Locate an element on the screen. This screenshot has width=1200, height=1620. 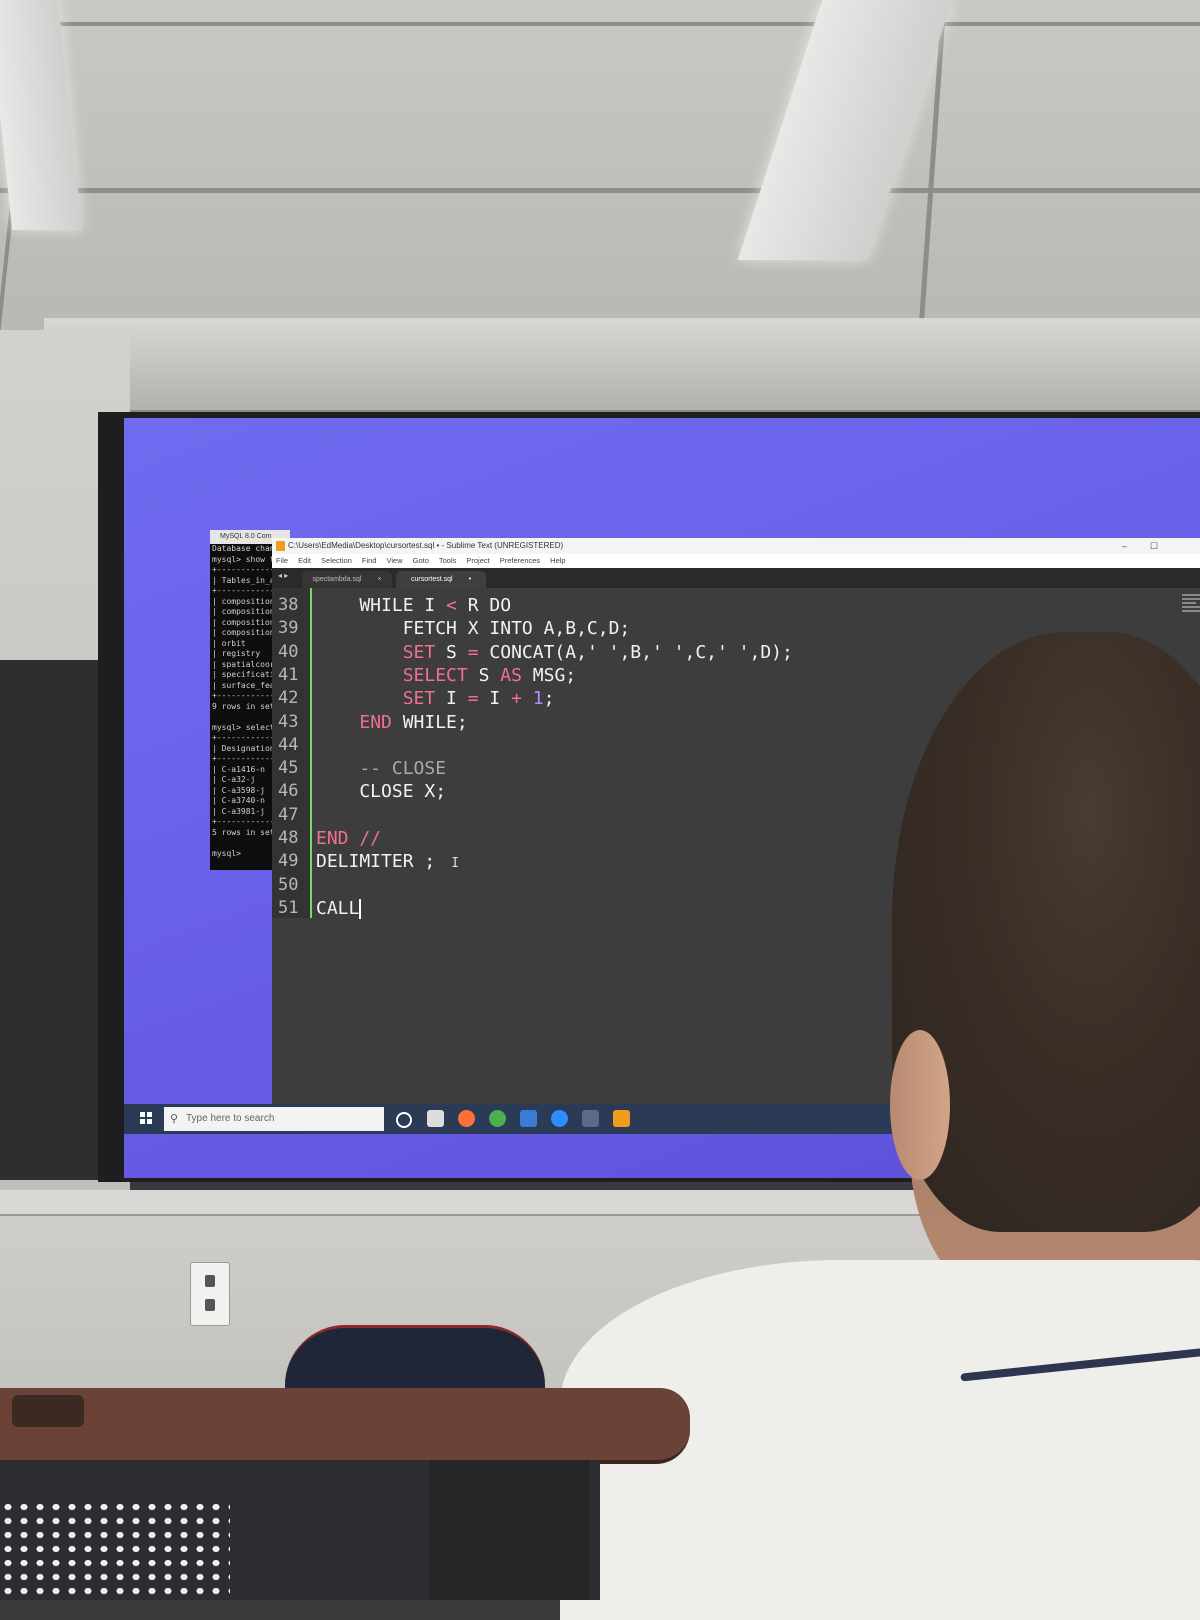
chrome-icon is located at coordinates (497, 1118).